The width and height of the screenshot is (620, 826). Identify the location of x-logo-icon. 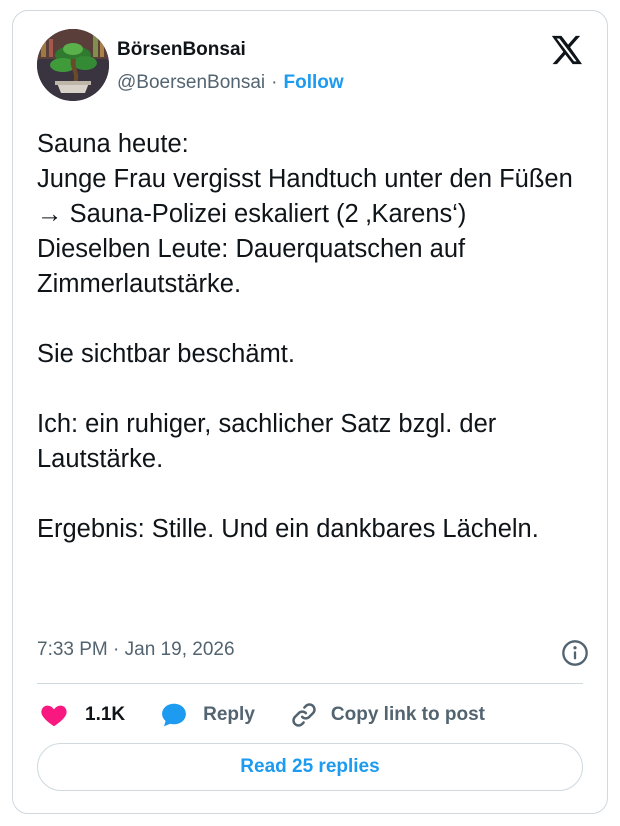
(566, 50).